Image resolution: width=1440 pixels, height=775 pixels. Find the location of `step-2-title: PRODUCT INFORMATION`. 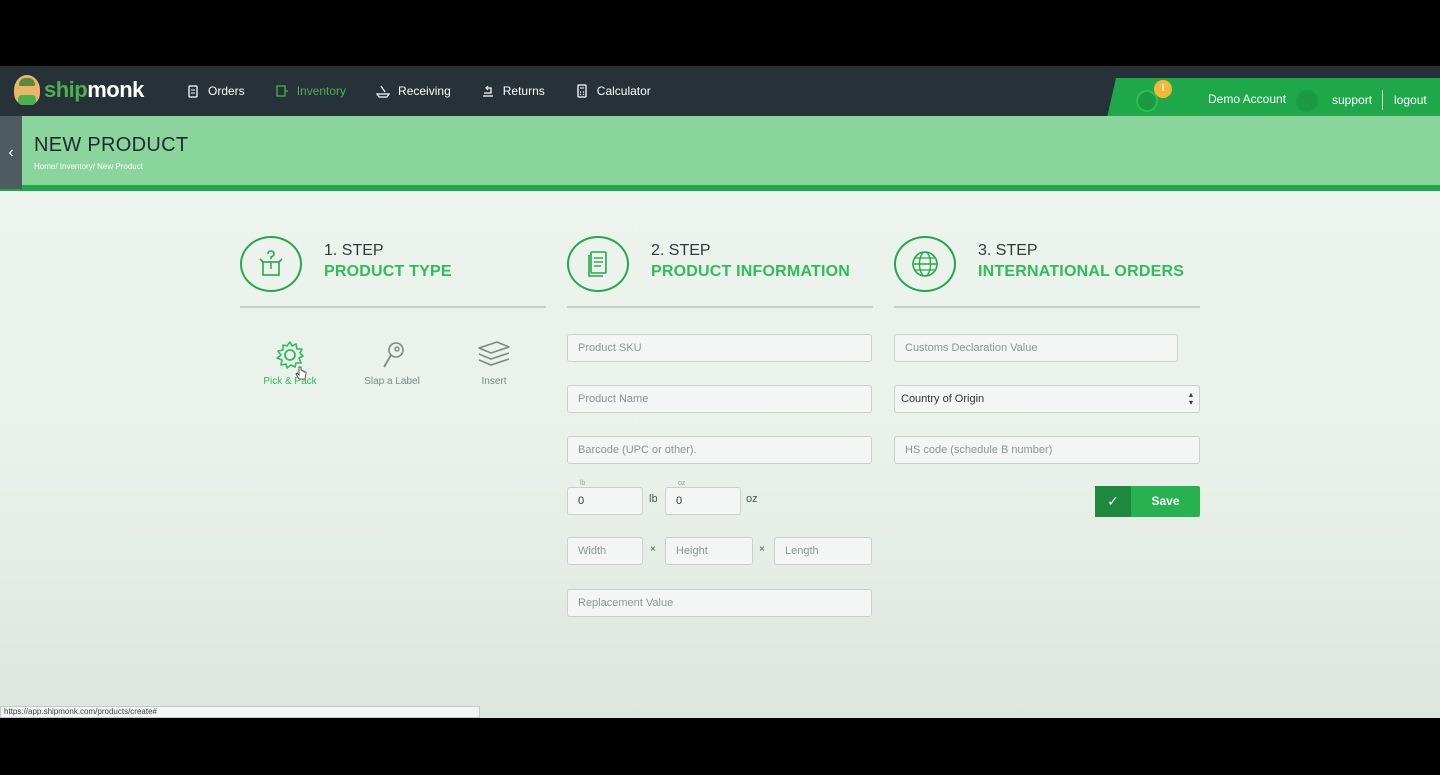

step-2-title: PRODUCT INFORMATION is located at coordinates (751, 271).